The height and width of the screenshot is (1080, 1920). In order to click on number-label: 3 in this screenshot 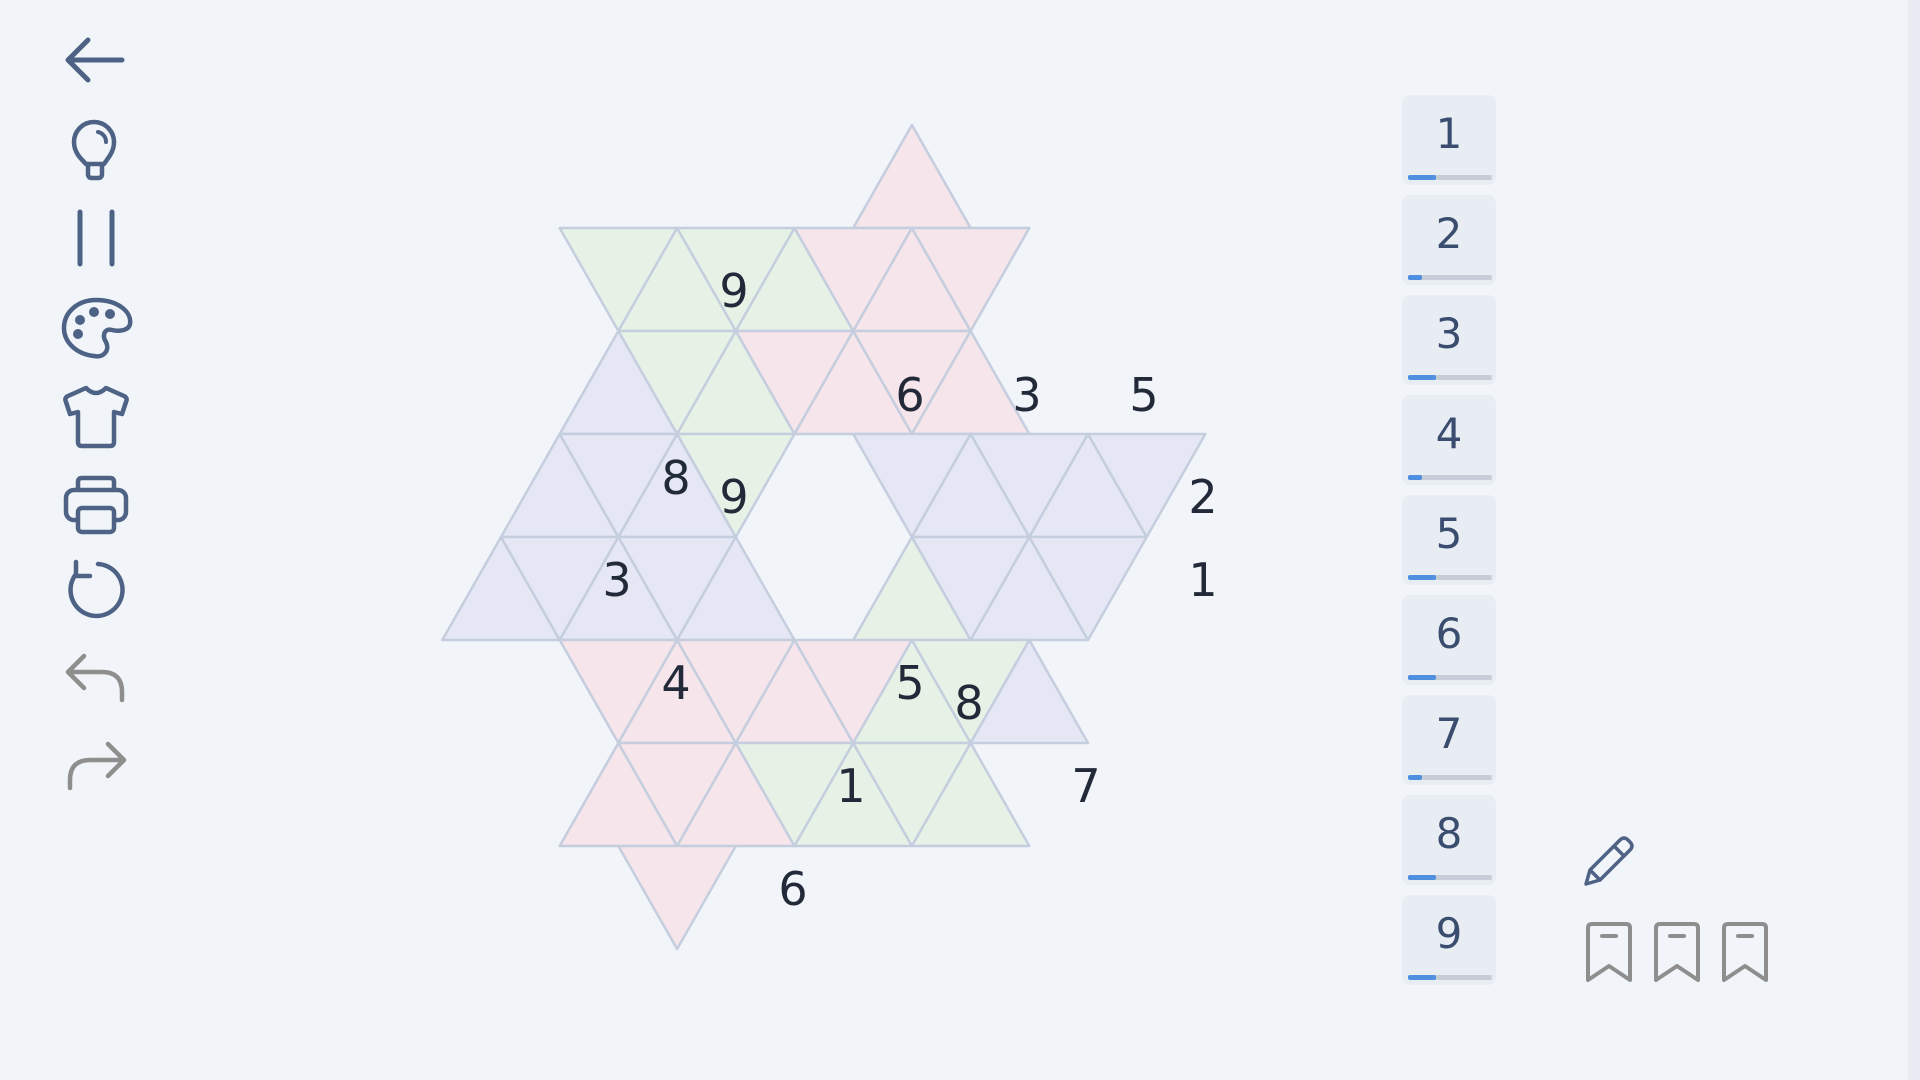, I will do `click(1449, 333)`.